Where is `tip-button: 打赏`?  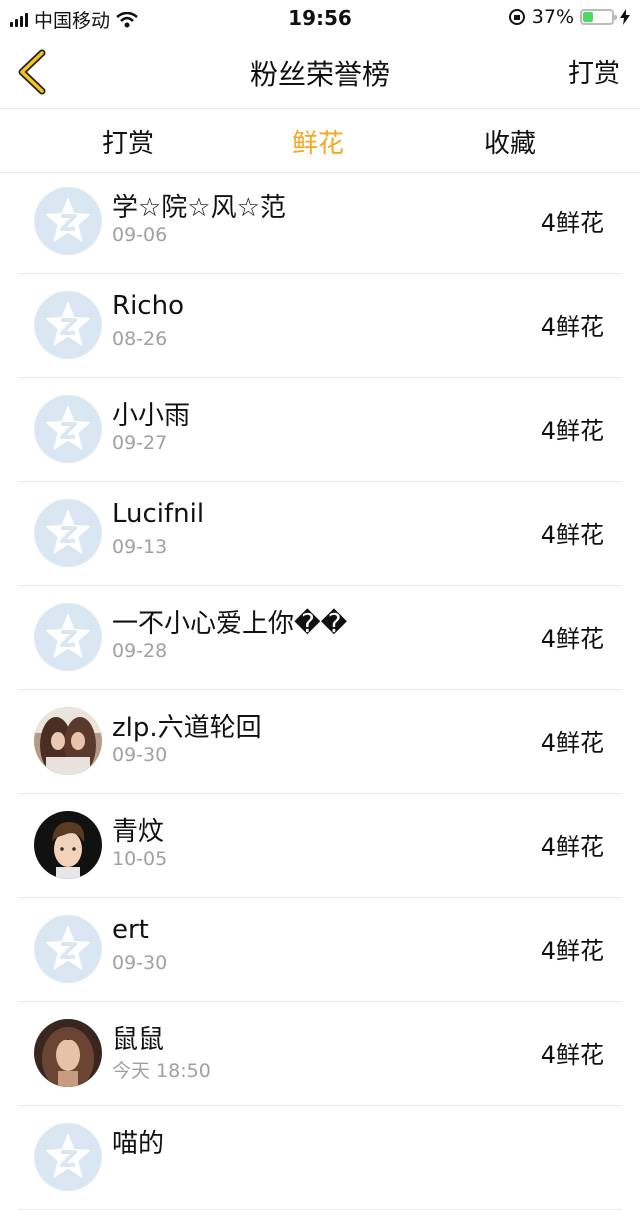
tip-button: 打赏 is located at coordinates (594, 71).